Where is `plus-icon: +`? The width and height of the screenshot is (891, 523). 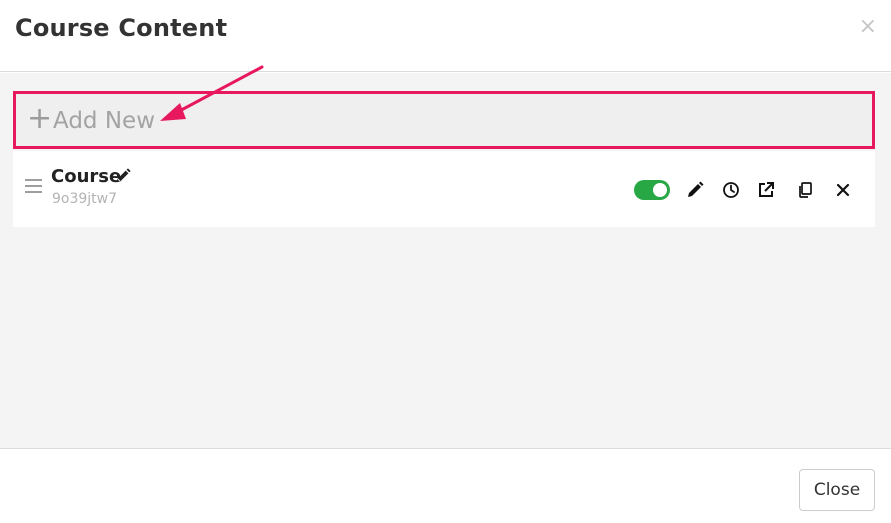 plus-icon: + is located at coordinates (40, 118).